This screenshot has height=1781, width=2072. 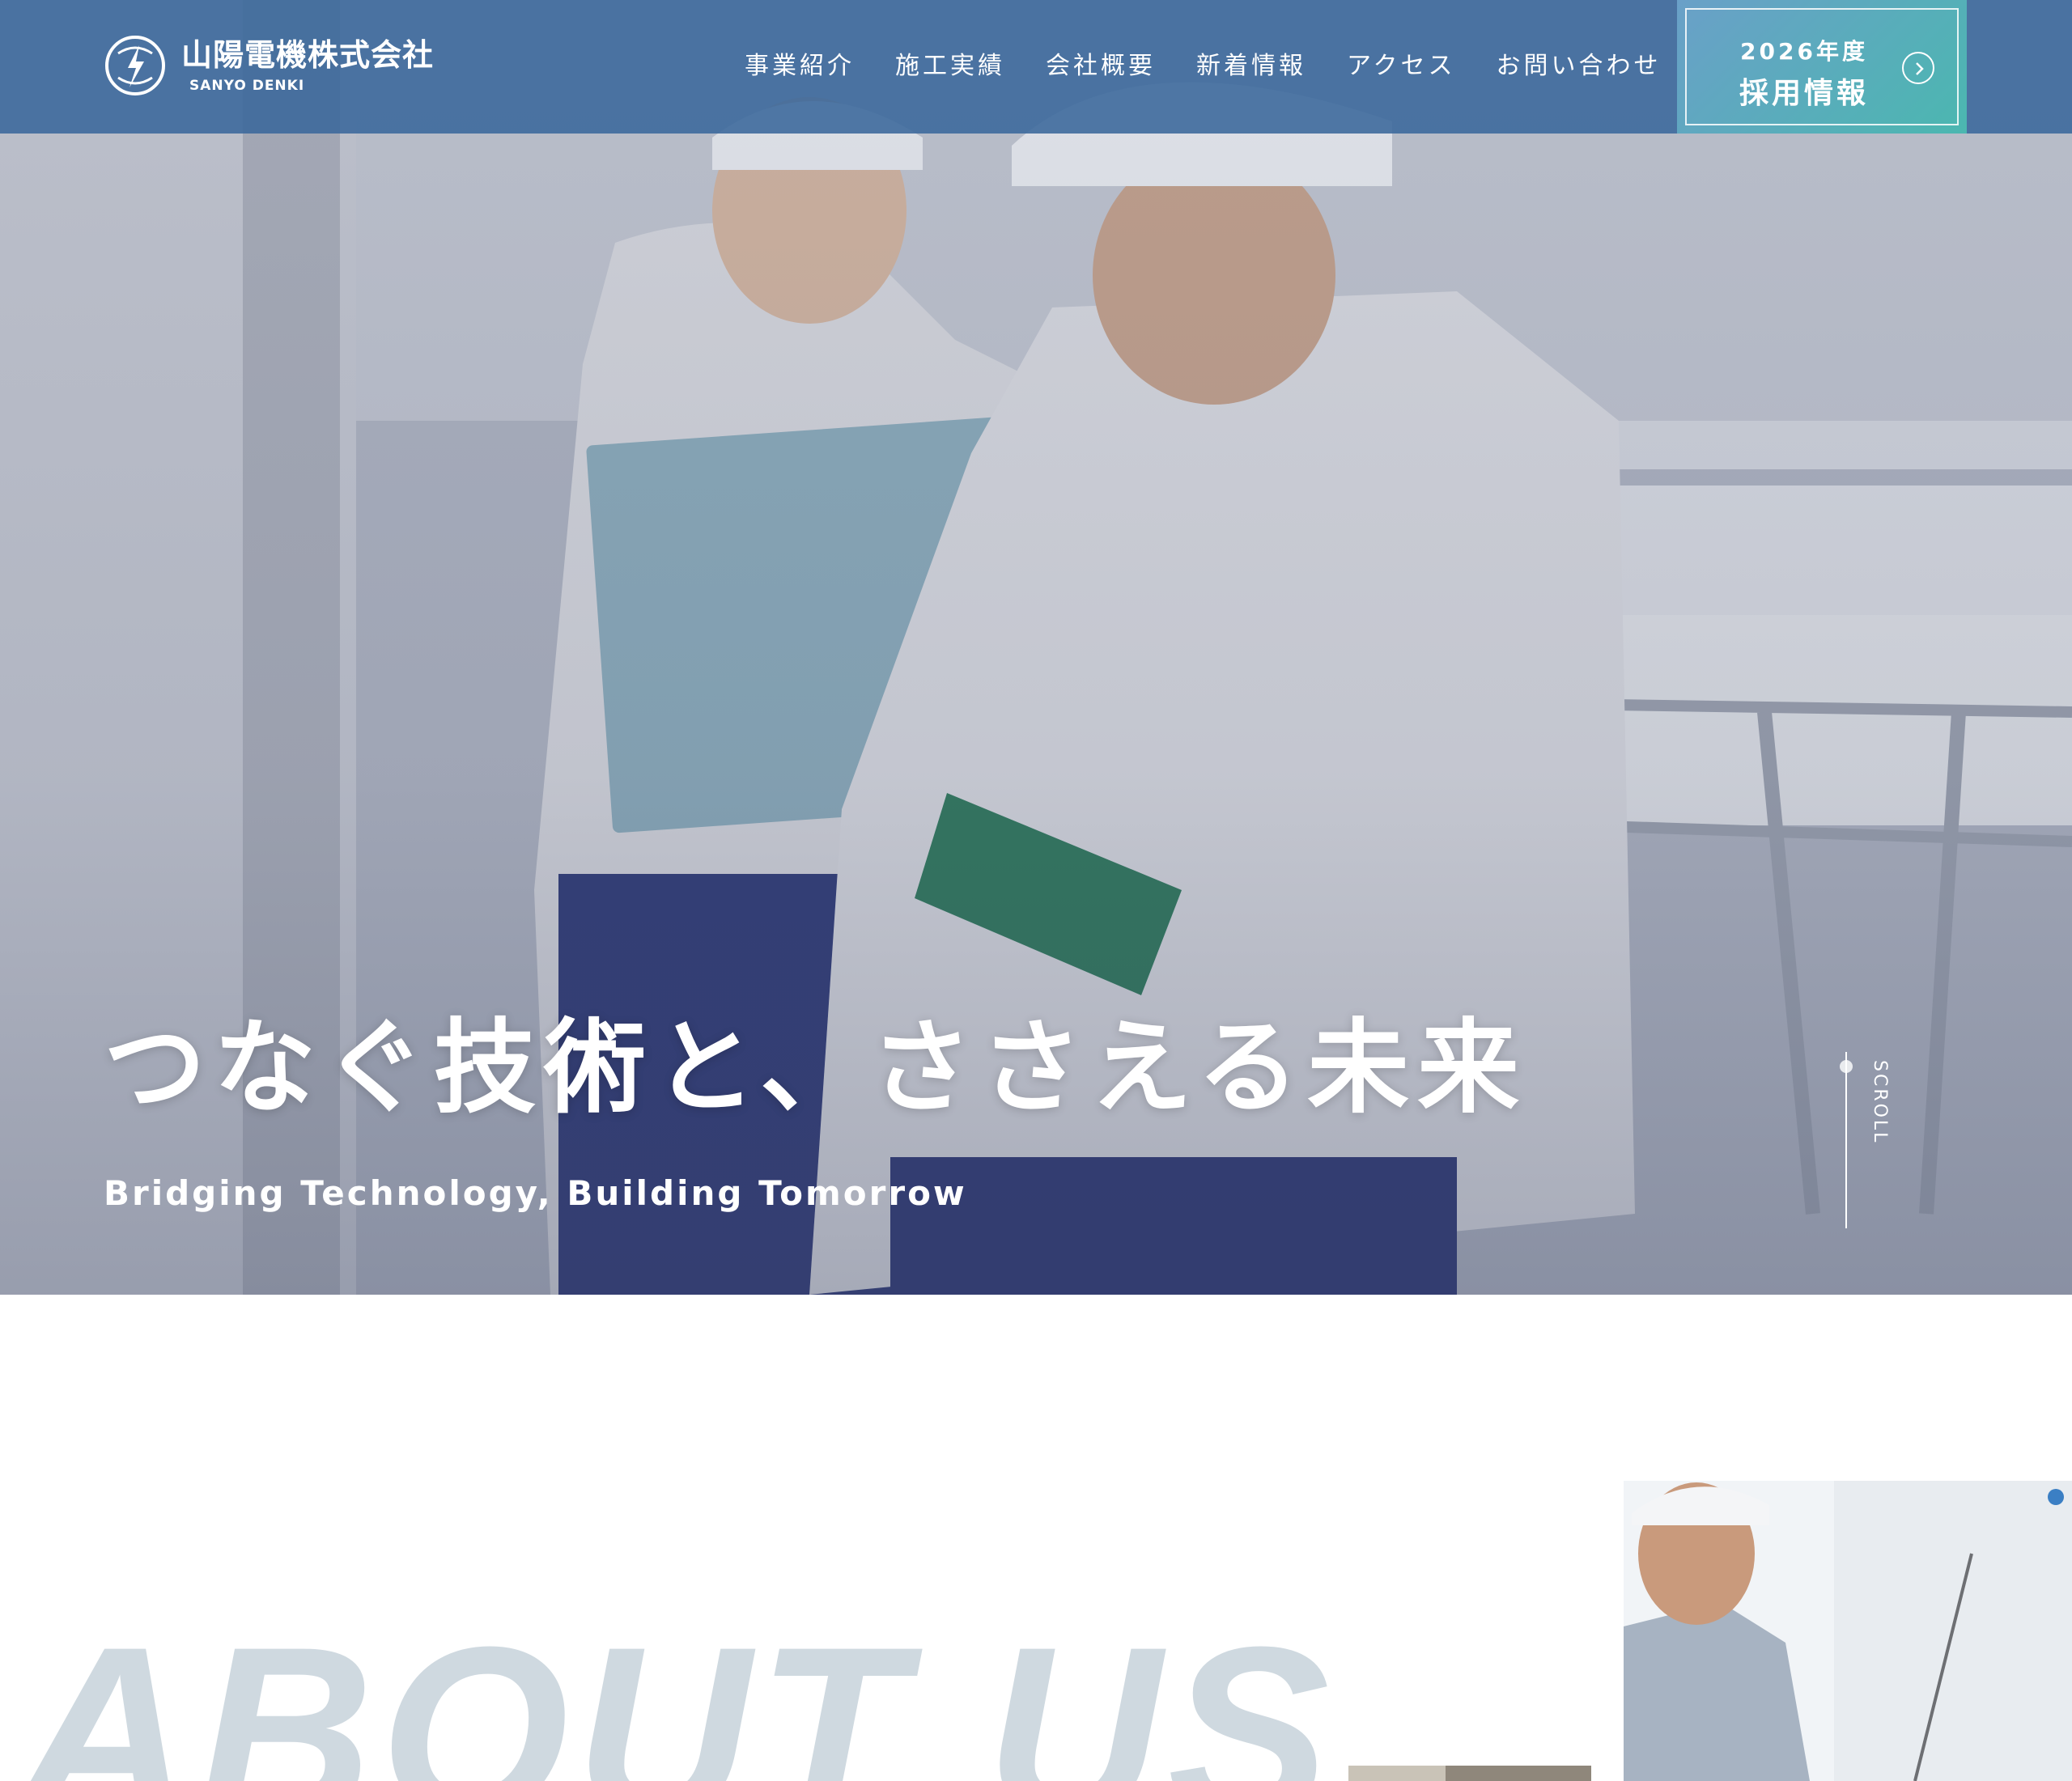 I want to click on site-logo: 山陽電機株式会社 SANYO DENKI, so click(x=269, y=65).